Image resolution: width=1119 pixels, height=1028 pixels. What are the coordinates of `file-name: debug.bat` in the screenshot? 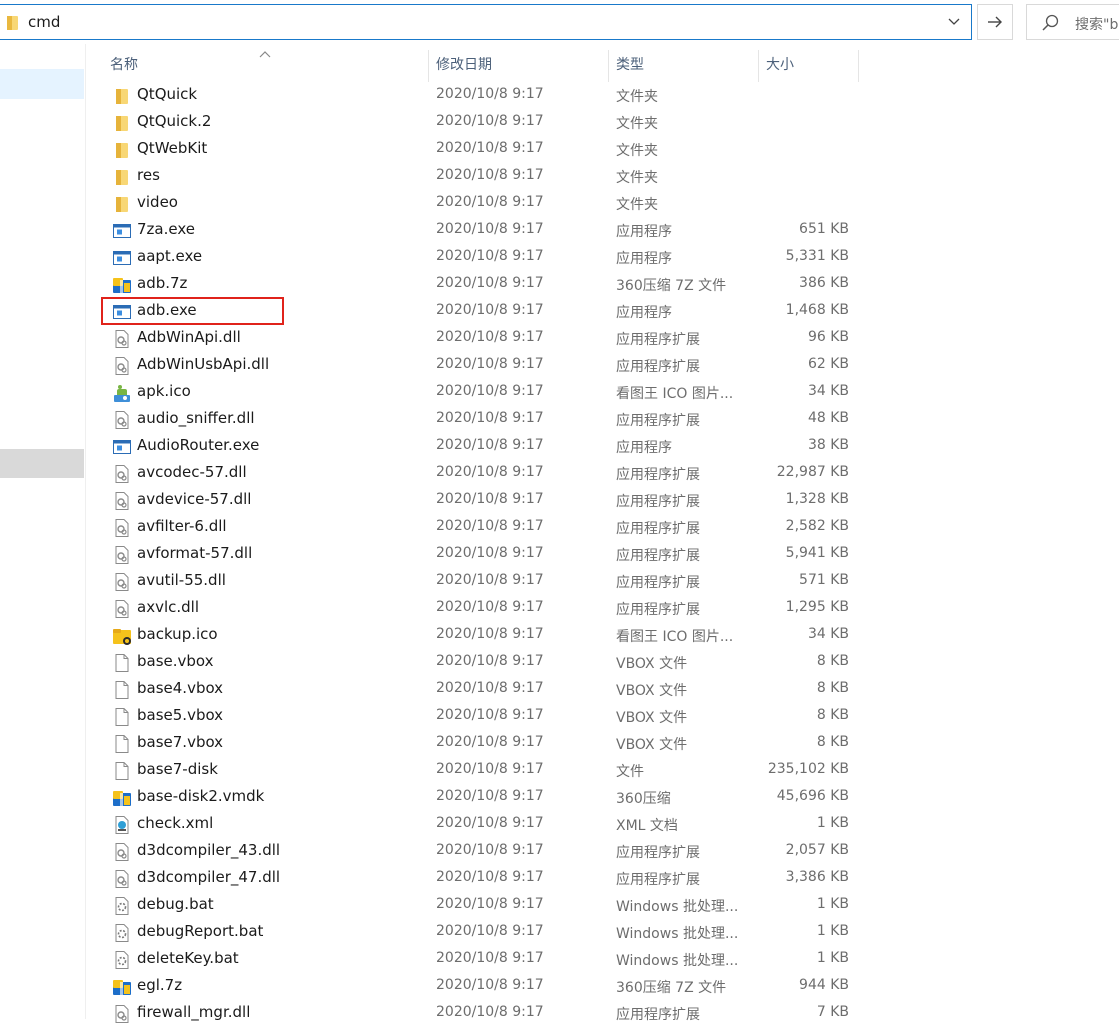 It's located at (175, 904).